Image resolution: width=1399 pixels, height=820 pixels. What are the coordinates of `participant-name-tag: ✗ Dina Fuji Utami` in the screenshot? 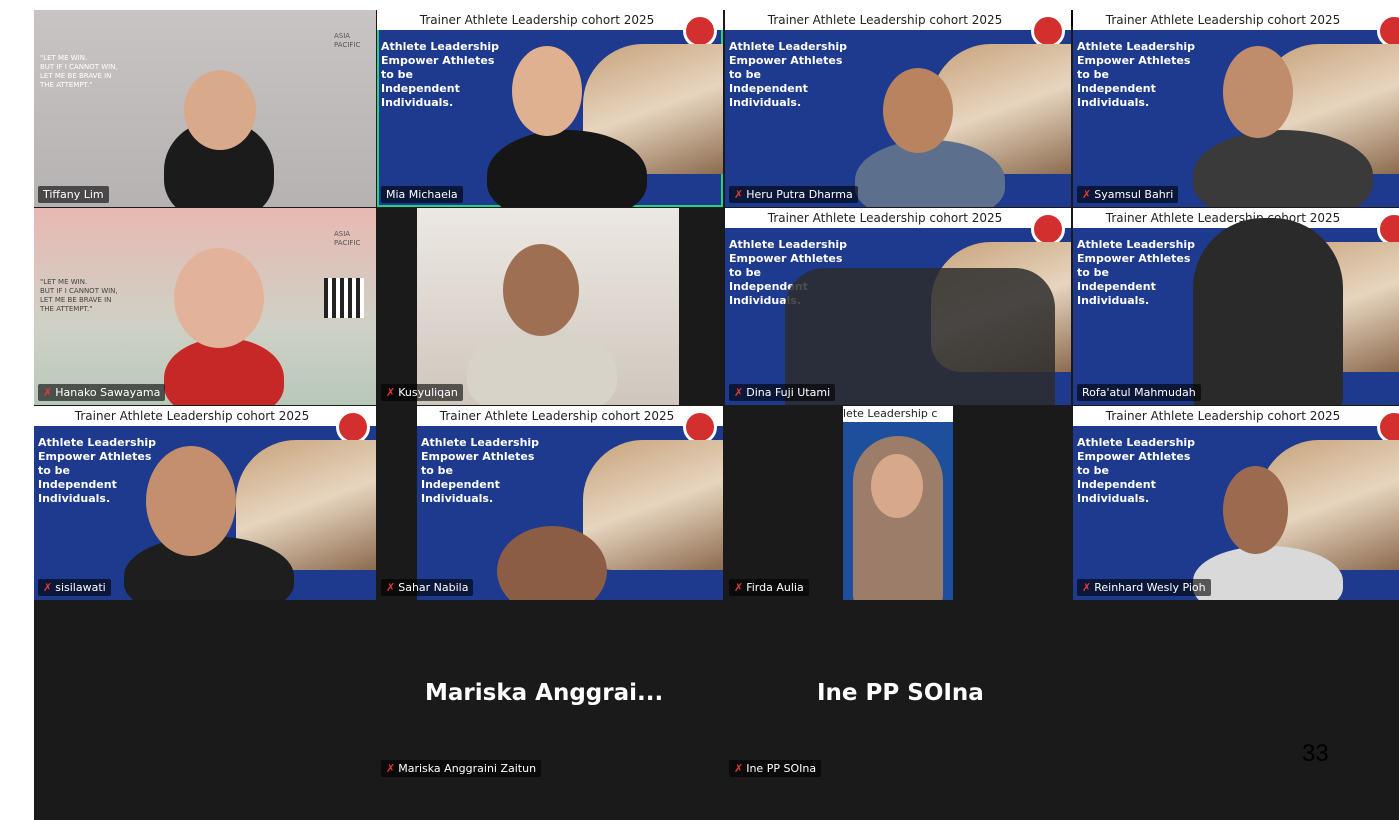 It's located at (782, 392).